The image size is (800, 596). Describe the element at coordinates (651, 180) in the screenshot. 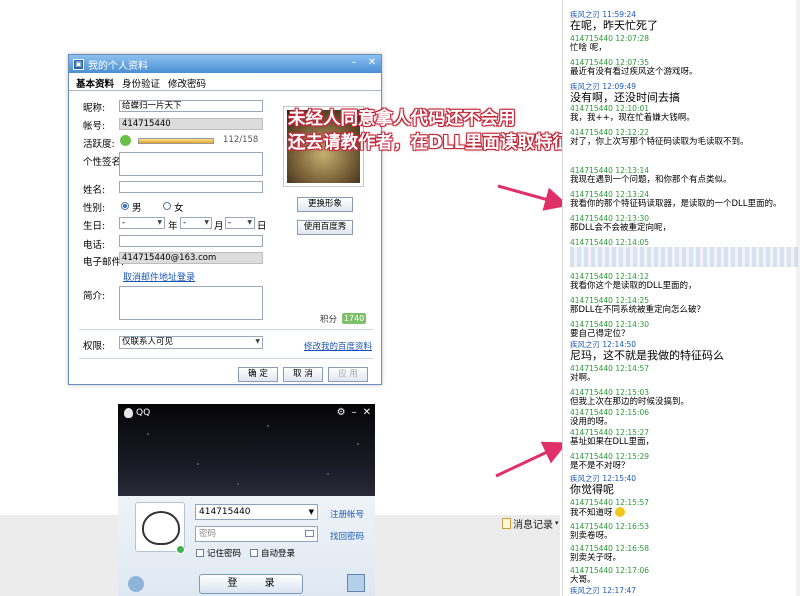

I see `chat-message-text: 我现在遇到一个问题，和你那个有点类似。` at that location.